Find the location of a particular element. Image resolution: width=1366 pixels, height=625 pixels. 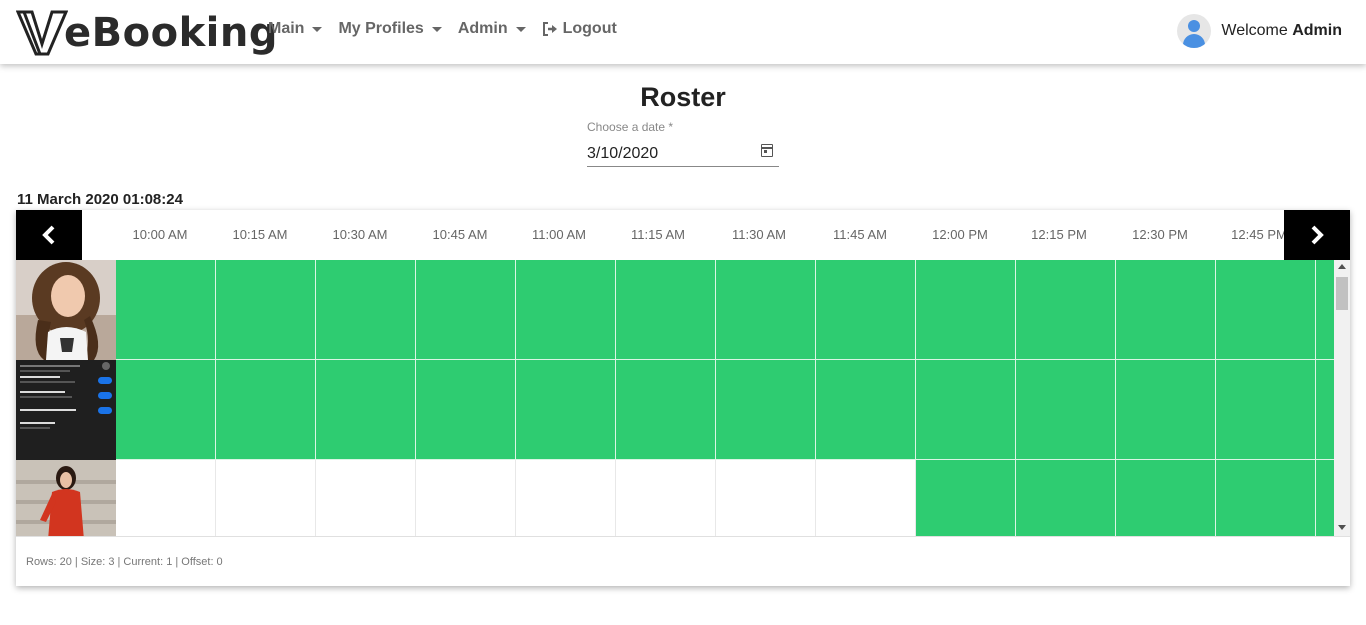

chevron-left-icon is located at coordinates (48, 235).